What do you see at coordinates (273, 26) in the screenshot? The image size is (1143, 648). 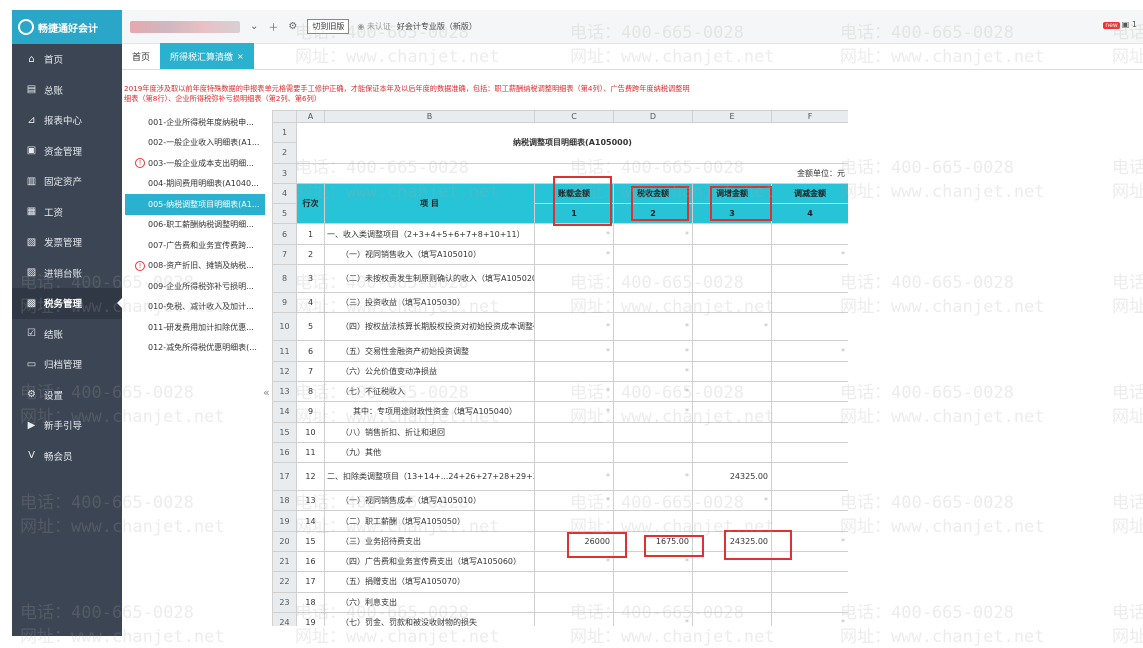 I see `add-icon: ＋` at bounding box center [273, 26].